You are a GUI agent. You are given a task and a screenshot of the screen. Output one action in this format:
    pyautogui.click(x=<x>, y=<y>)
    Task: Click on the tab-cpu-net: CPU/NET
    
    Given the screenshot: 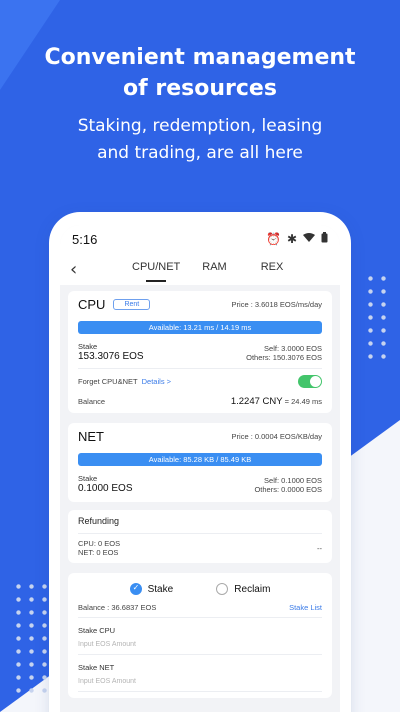 What is the action you would take?
    pyautogui.click(x=156, y=269)
    